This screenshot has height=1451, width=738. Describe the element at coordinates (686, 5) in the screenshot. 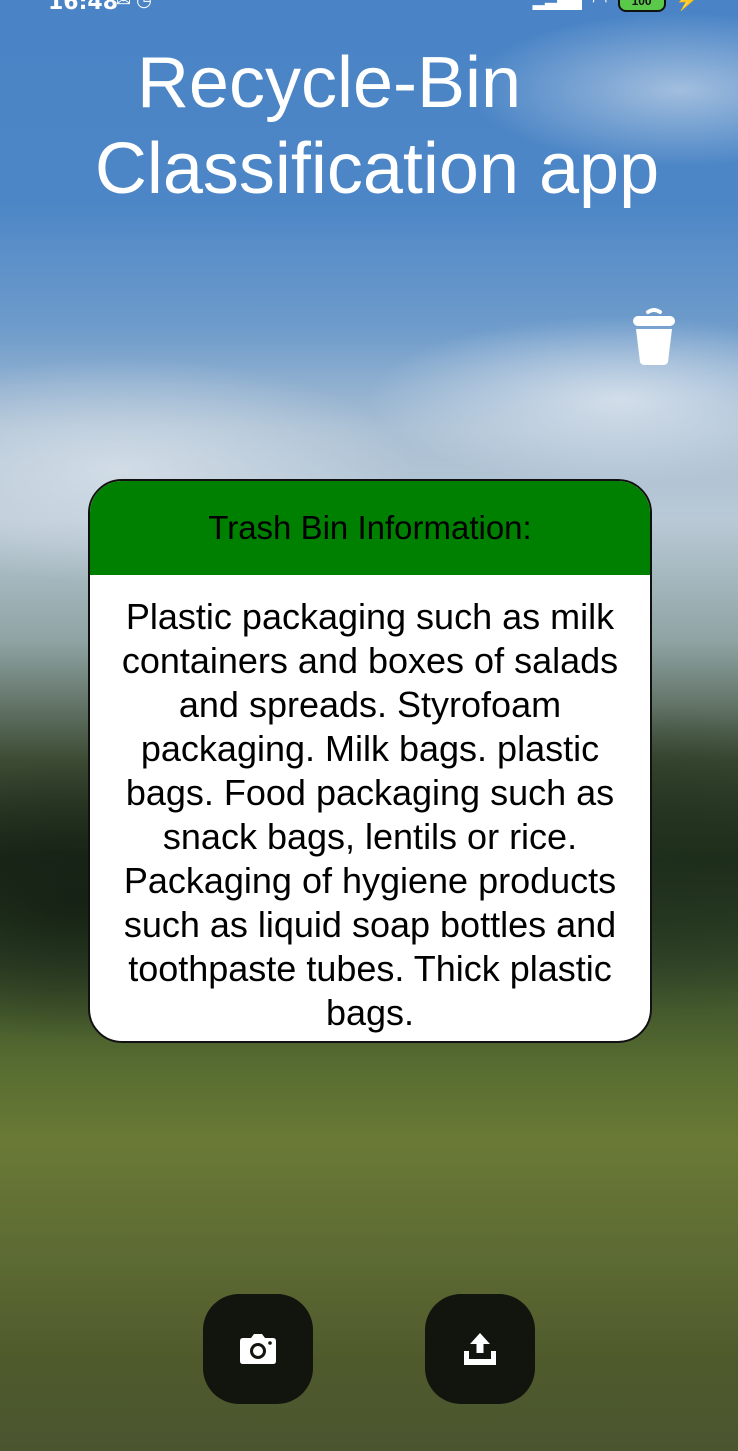

I see `charging-icon: ⚡` at that location.